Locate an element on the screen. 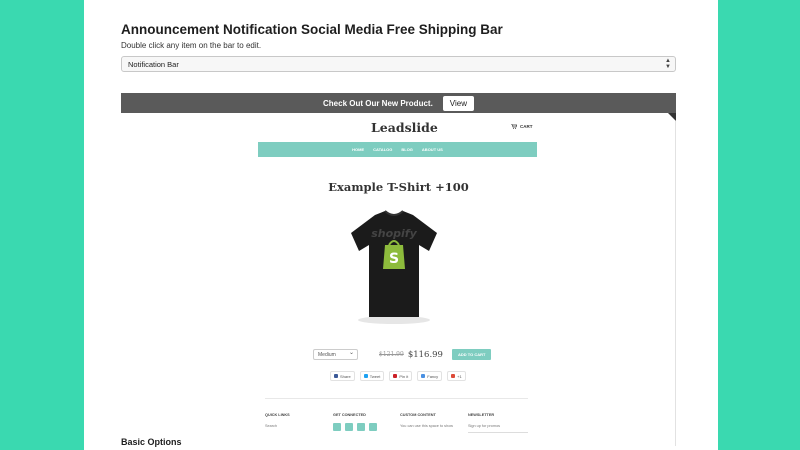 This screenshot has width=800, height=450. google-plus-icon is located at coordinates (453, 376).